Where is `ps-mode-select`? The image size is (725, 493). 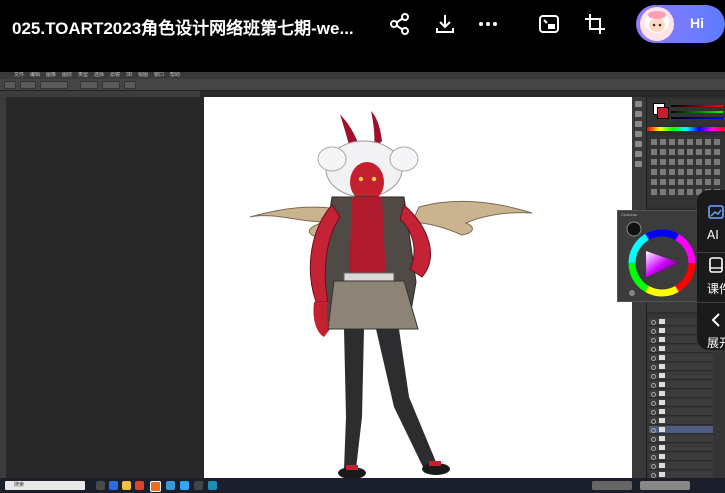
ps-mode-select is located at coordinates (54, 85).